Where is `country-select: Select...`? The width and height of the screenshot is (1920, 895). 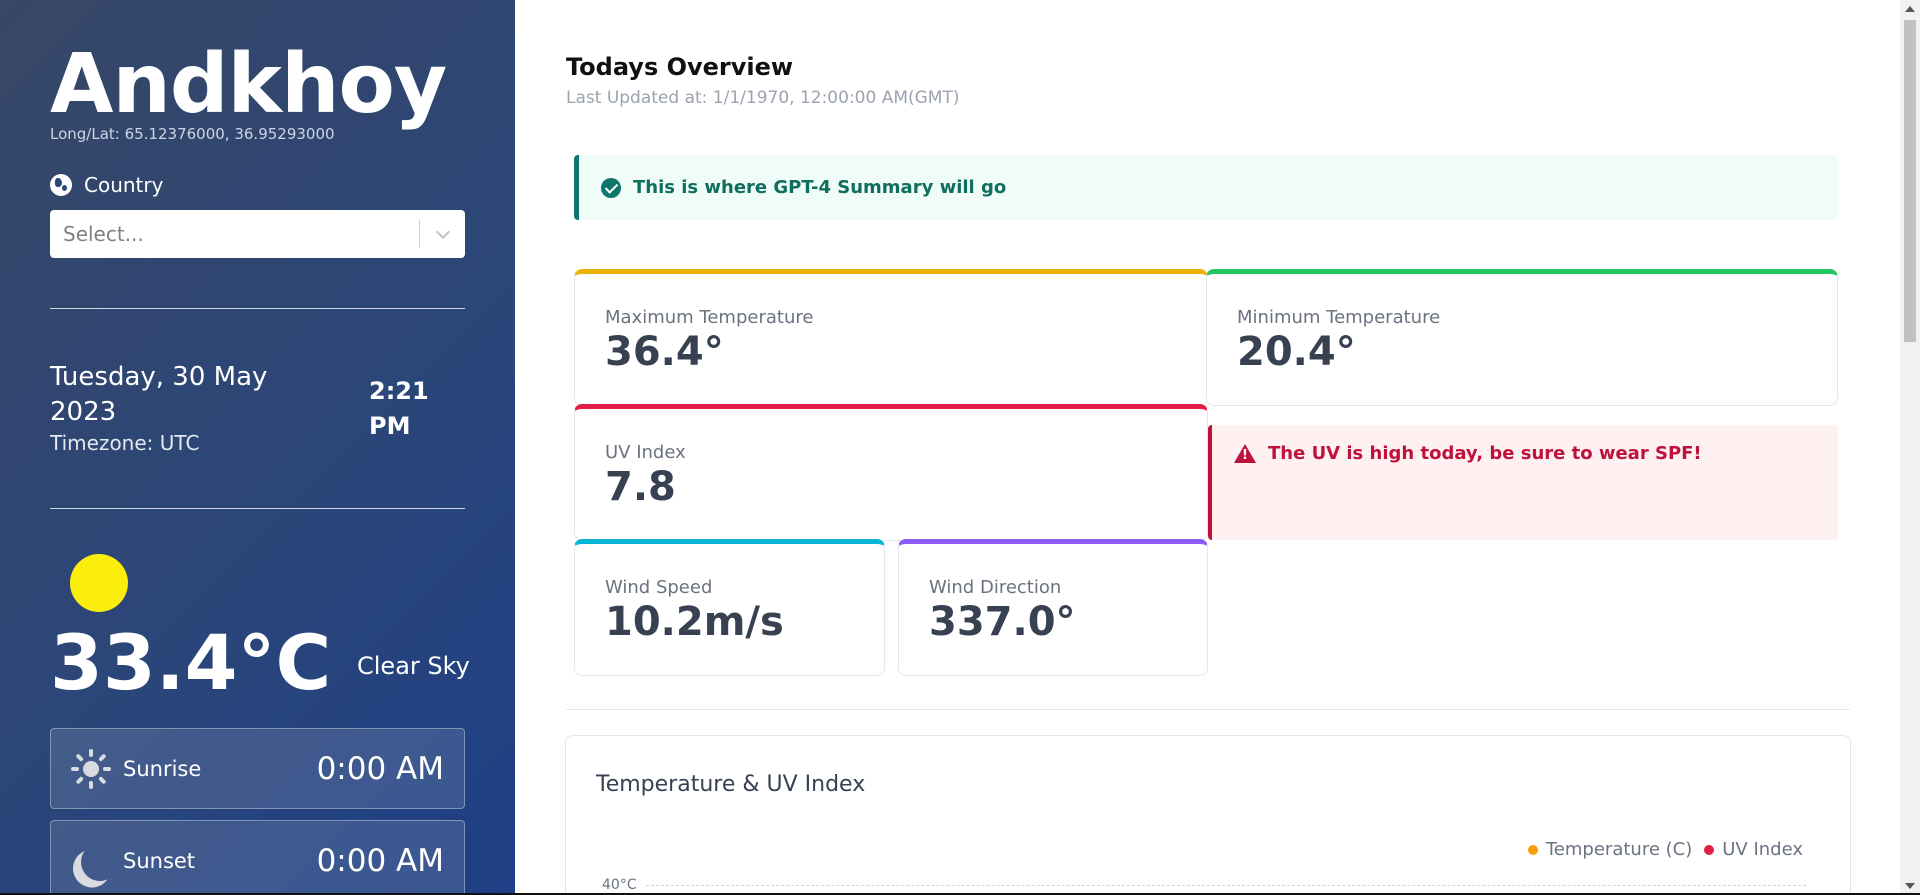 country-select: Select... is located at coordinates (257, 234).